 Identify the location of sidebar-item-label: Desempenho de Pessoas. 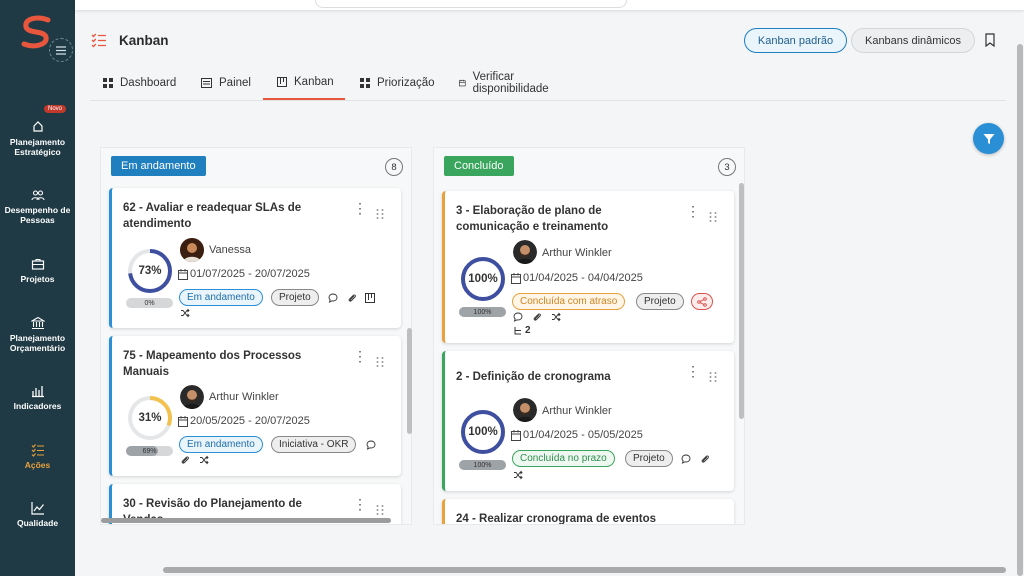
(37, 215).